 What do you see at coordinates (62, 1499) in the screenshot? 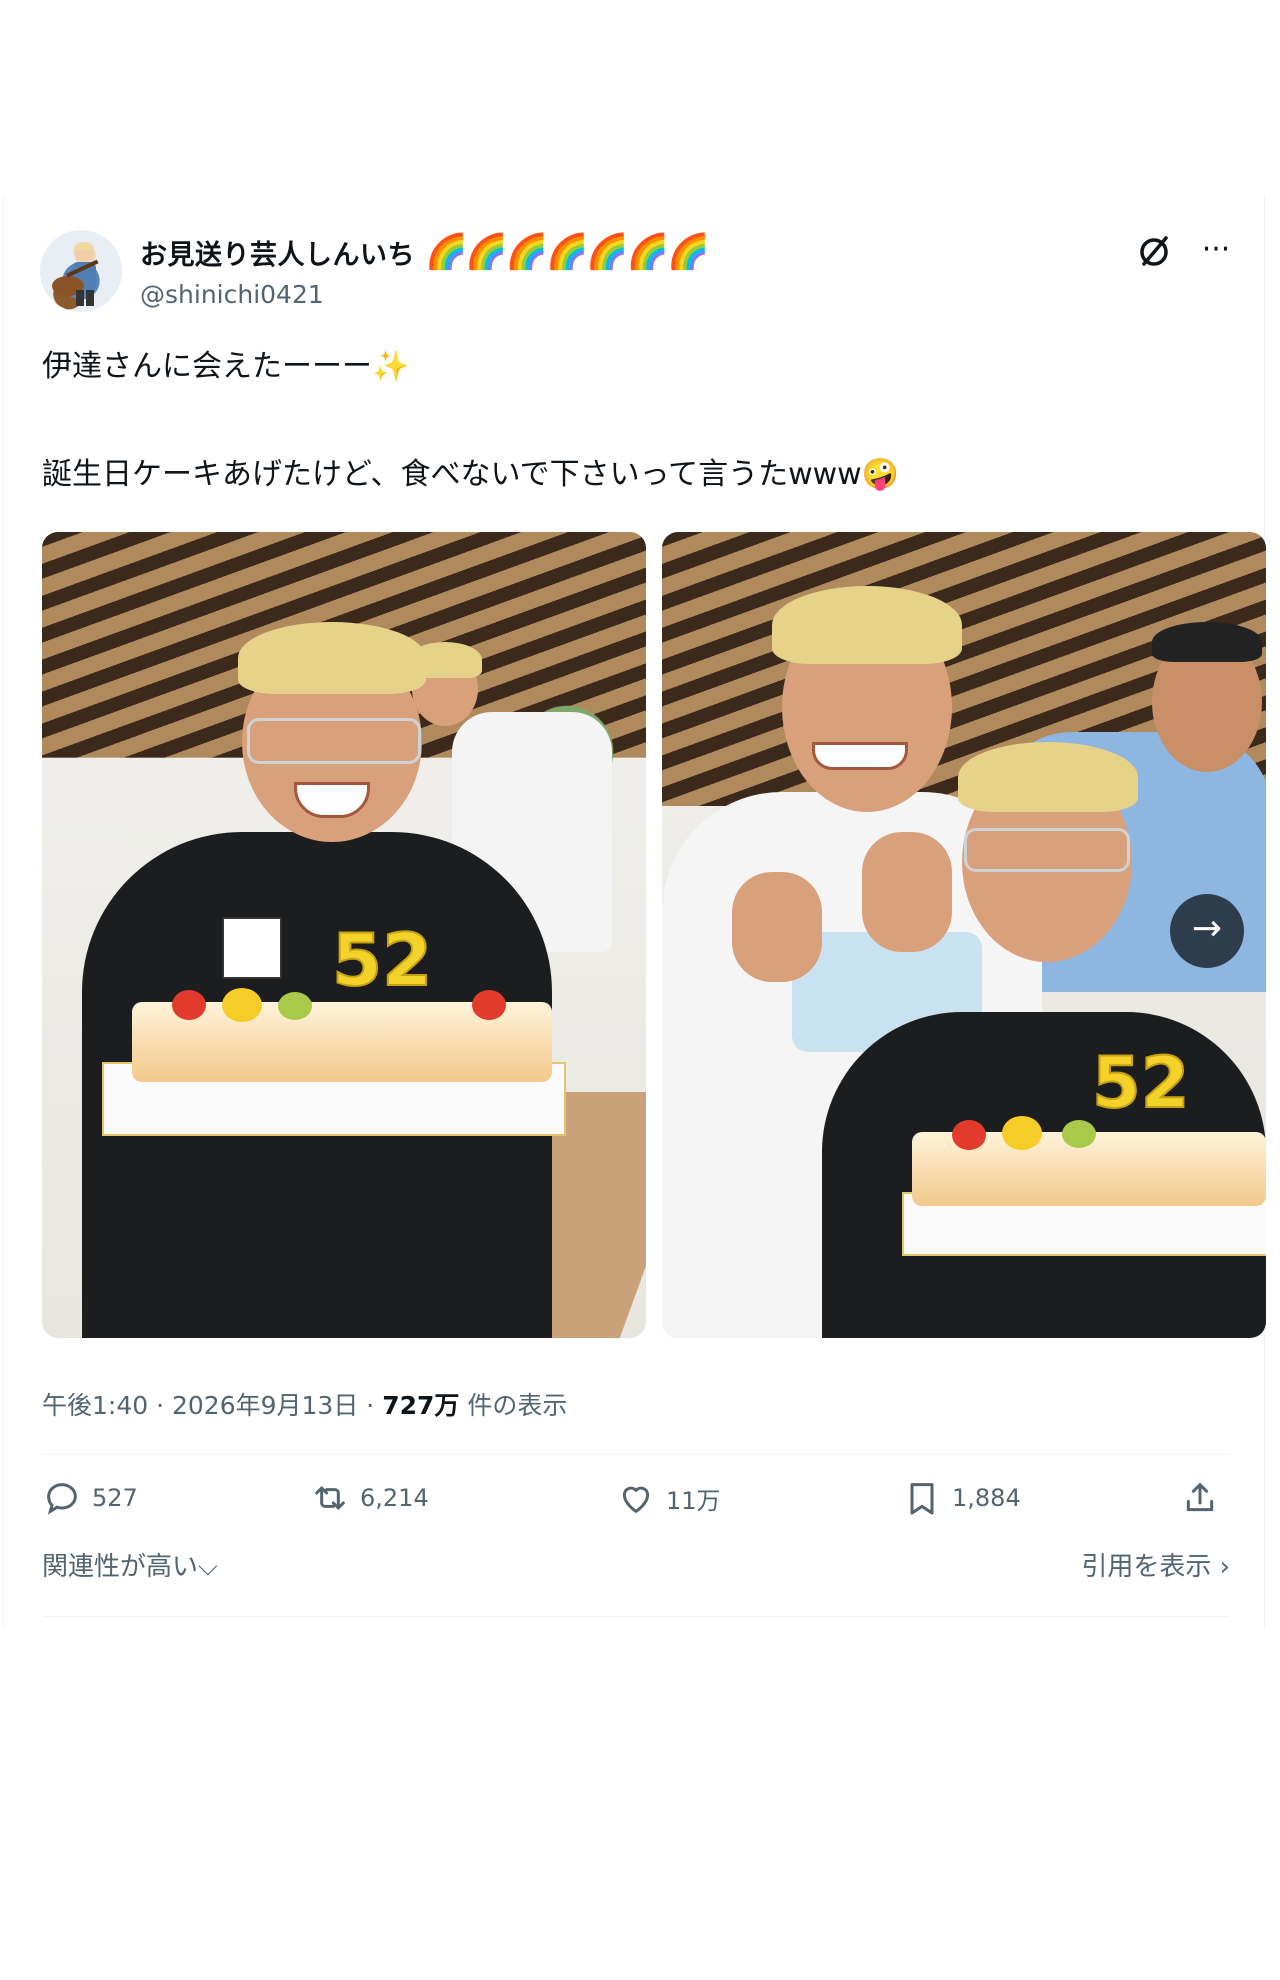
I see `reply-icon` at bounding box center [62, 1499].